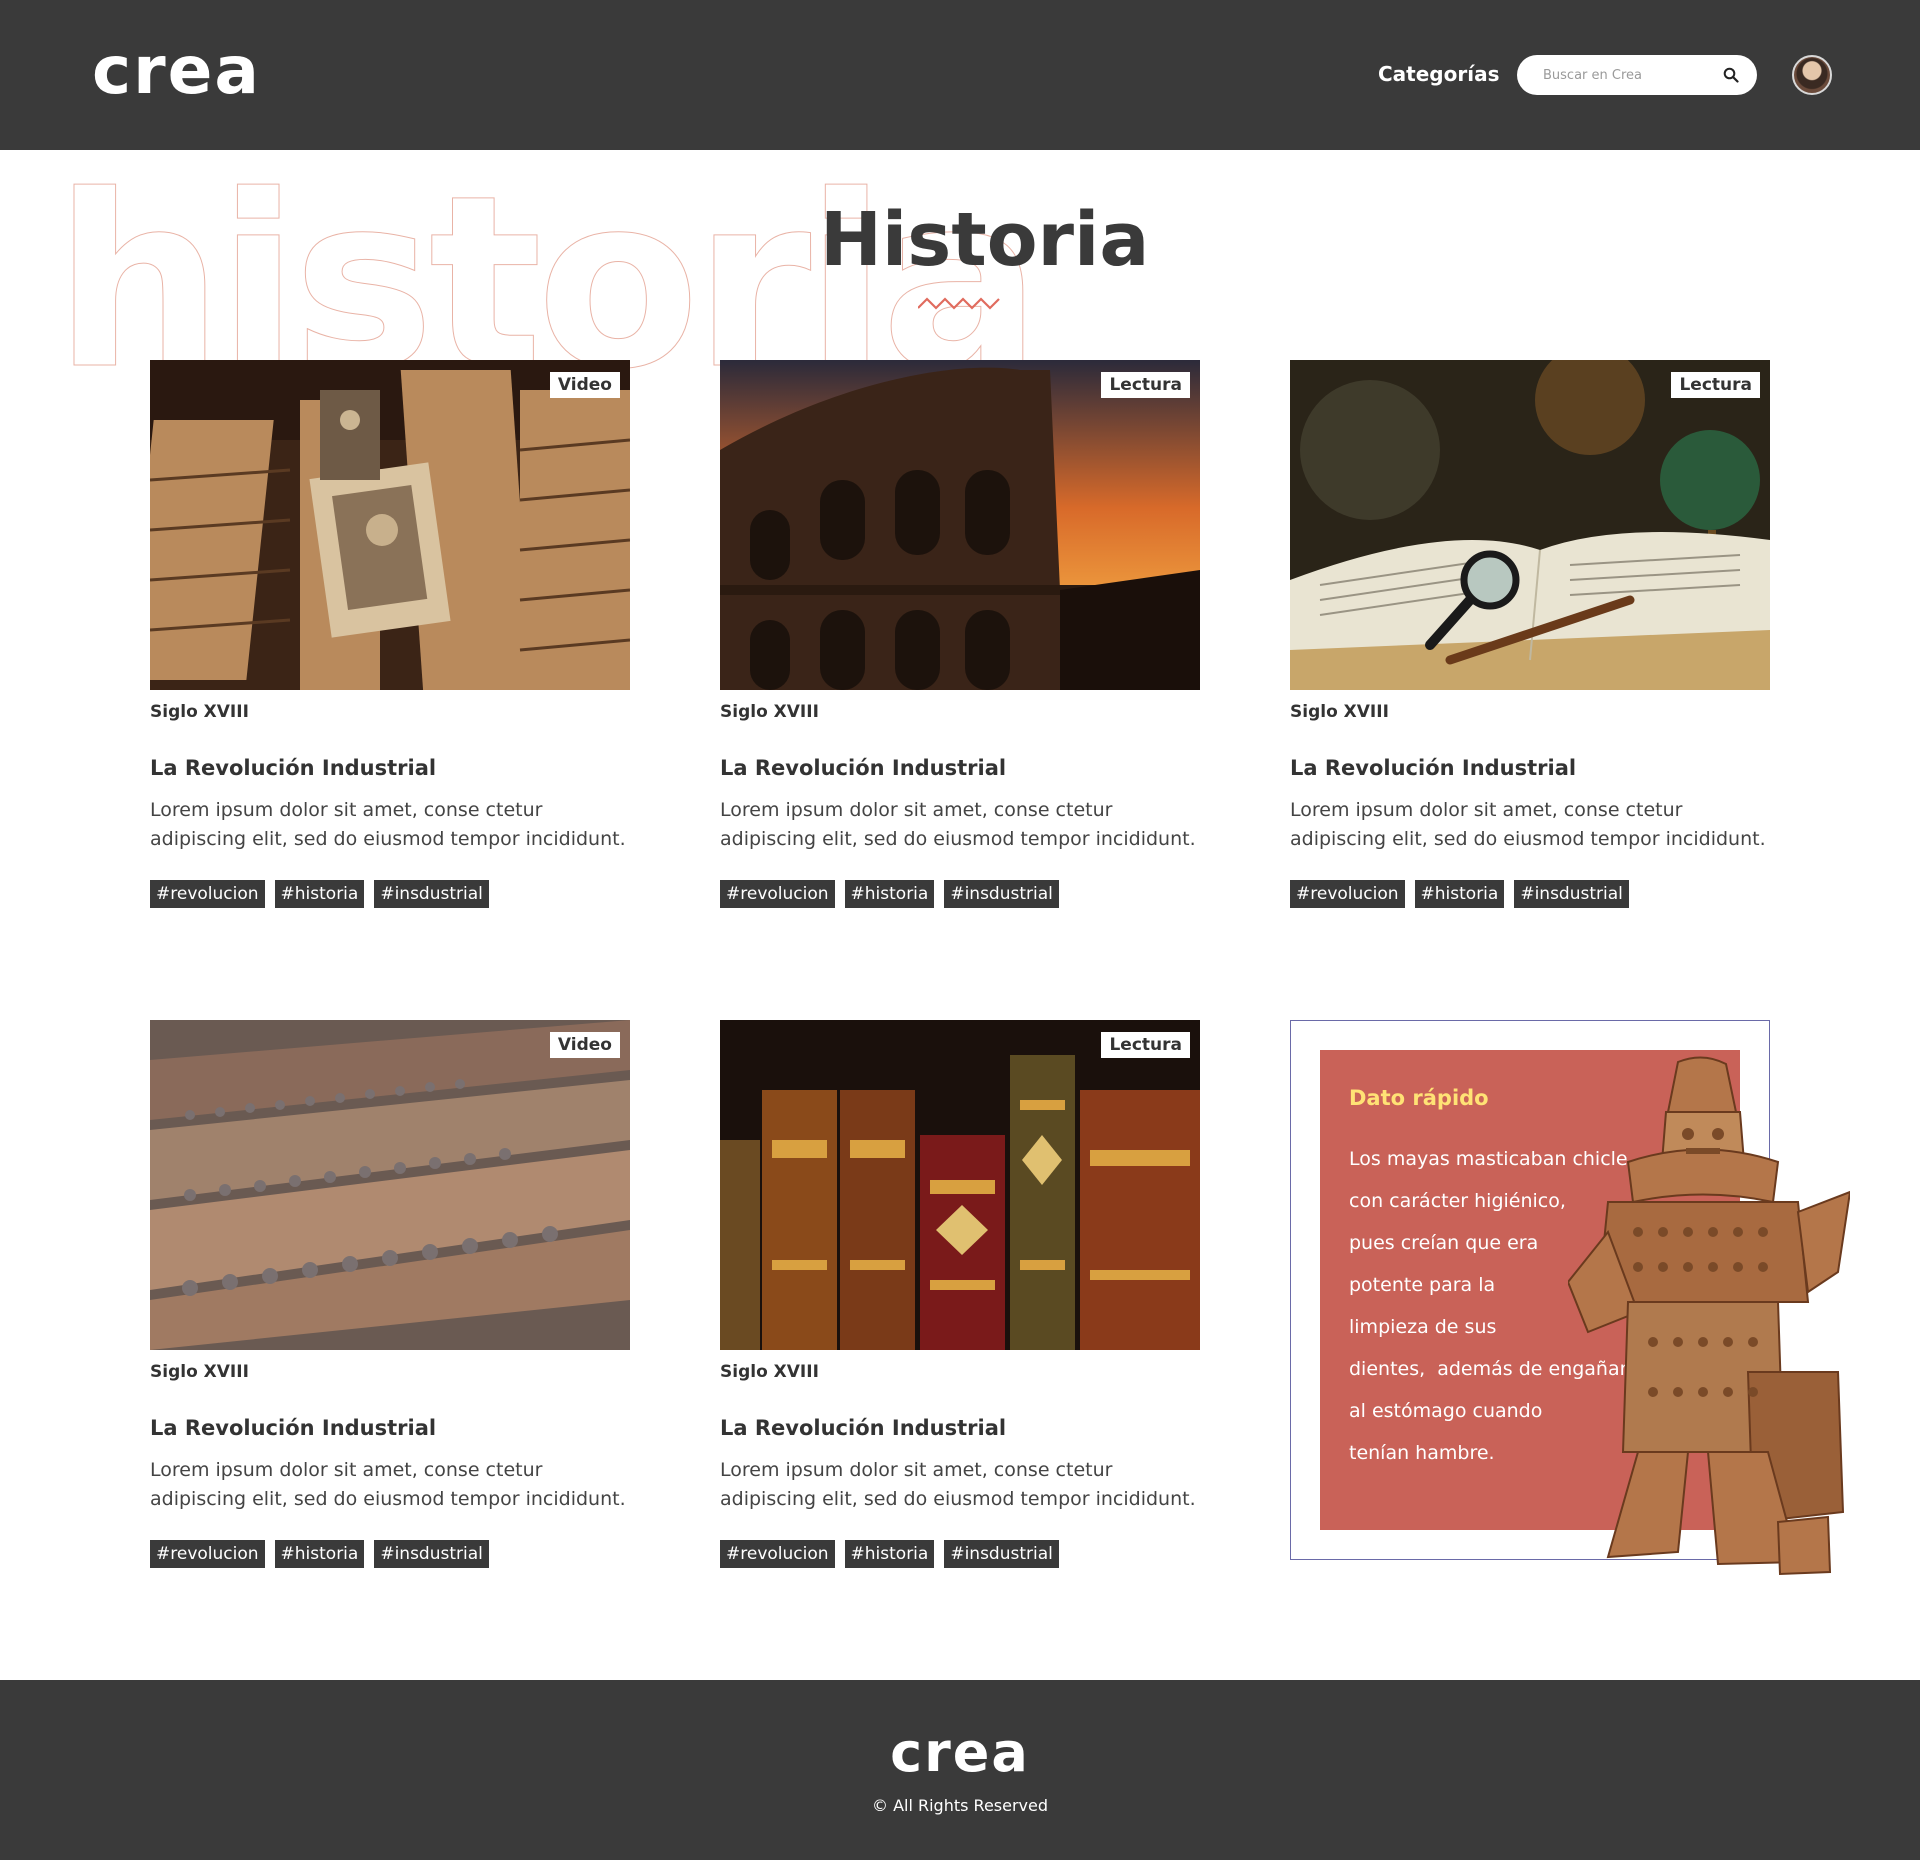 The height and width of the screenshot is (1860, 1920). What do you see at coordinates (176, 71) in the screenshot?
I see `header-logo: crea` at bounding box center [176, 71].